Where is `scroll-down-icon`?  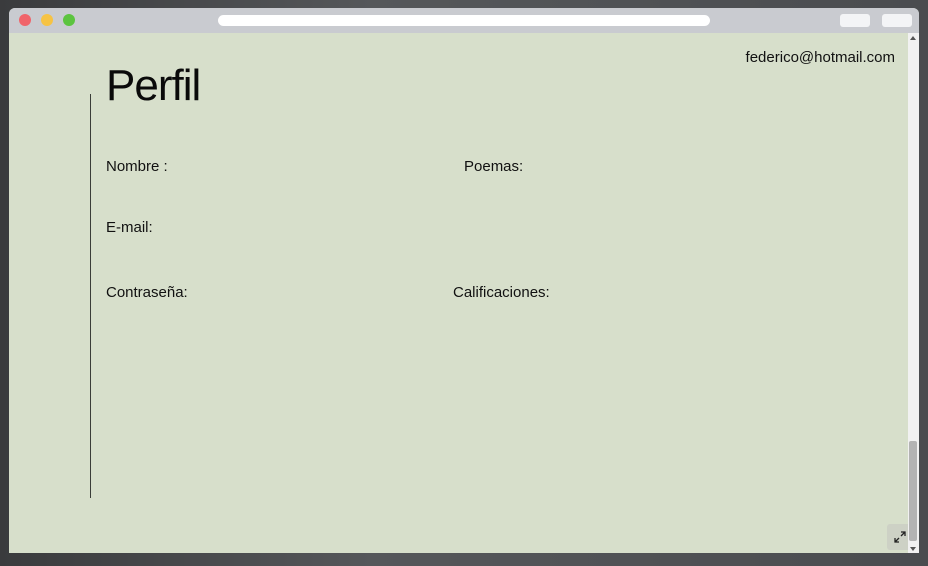 scroll-down-icon is located at coordinates (913, 549).